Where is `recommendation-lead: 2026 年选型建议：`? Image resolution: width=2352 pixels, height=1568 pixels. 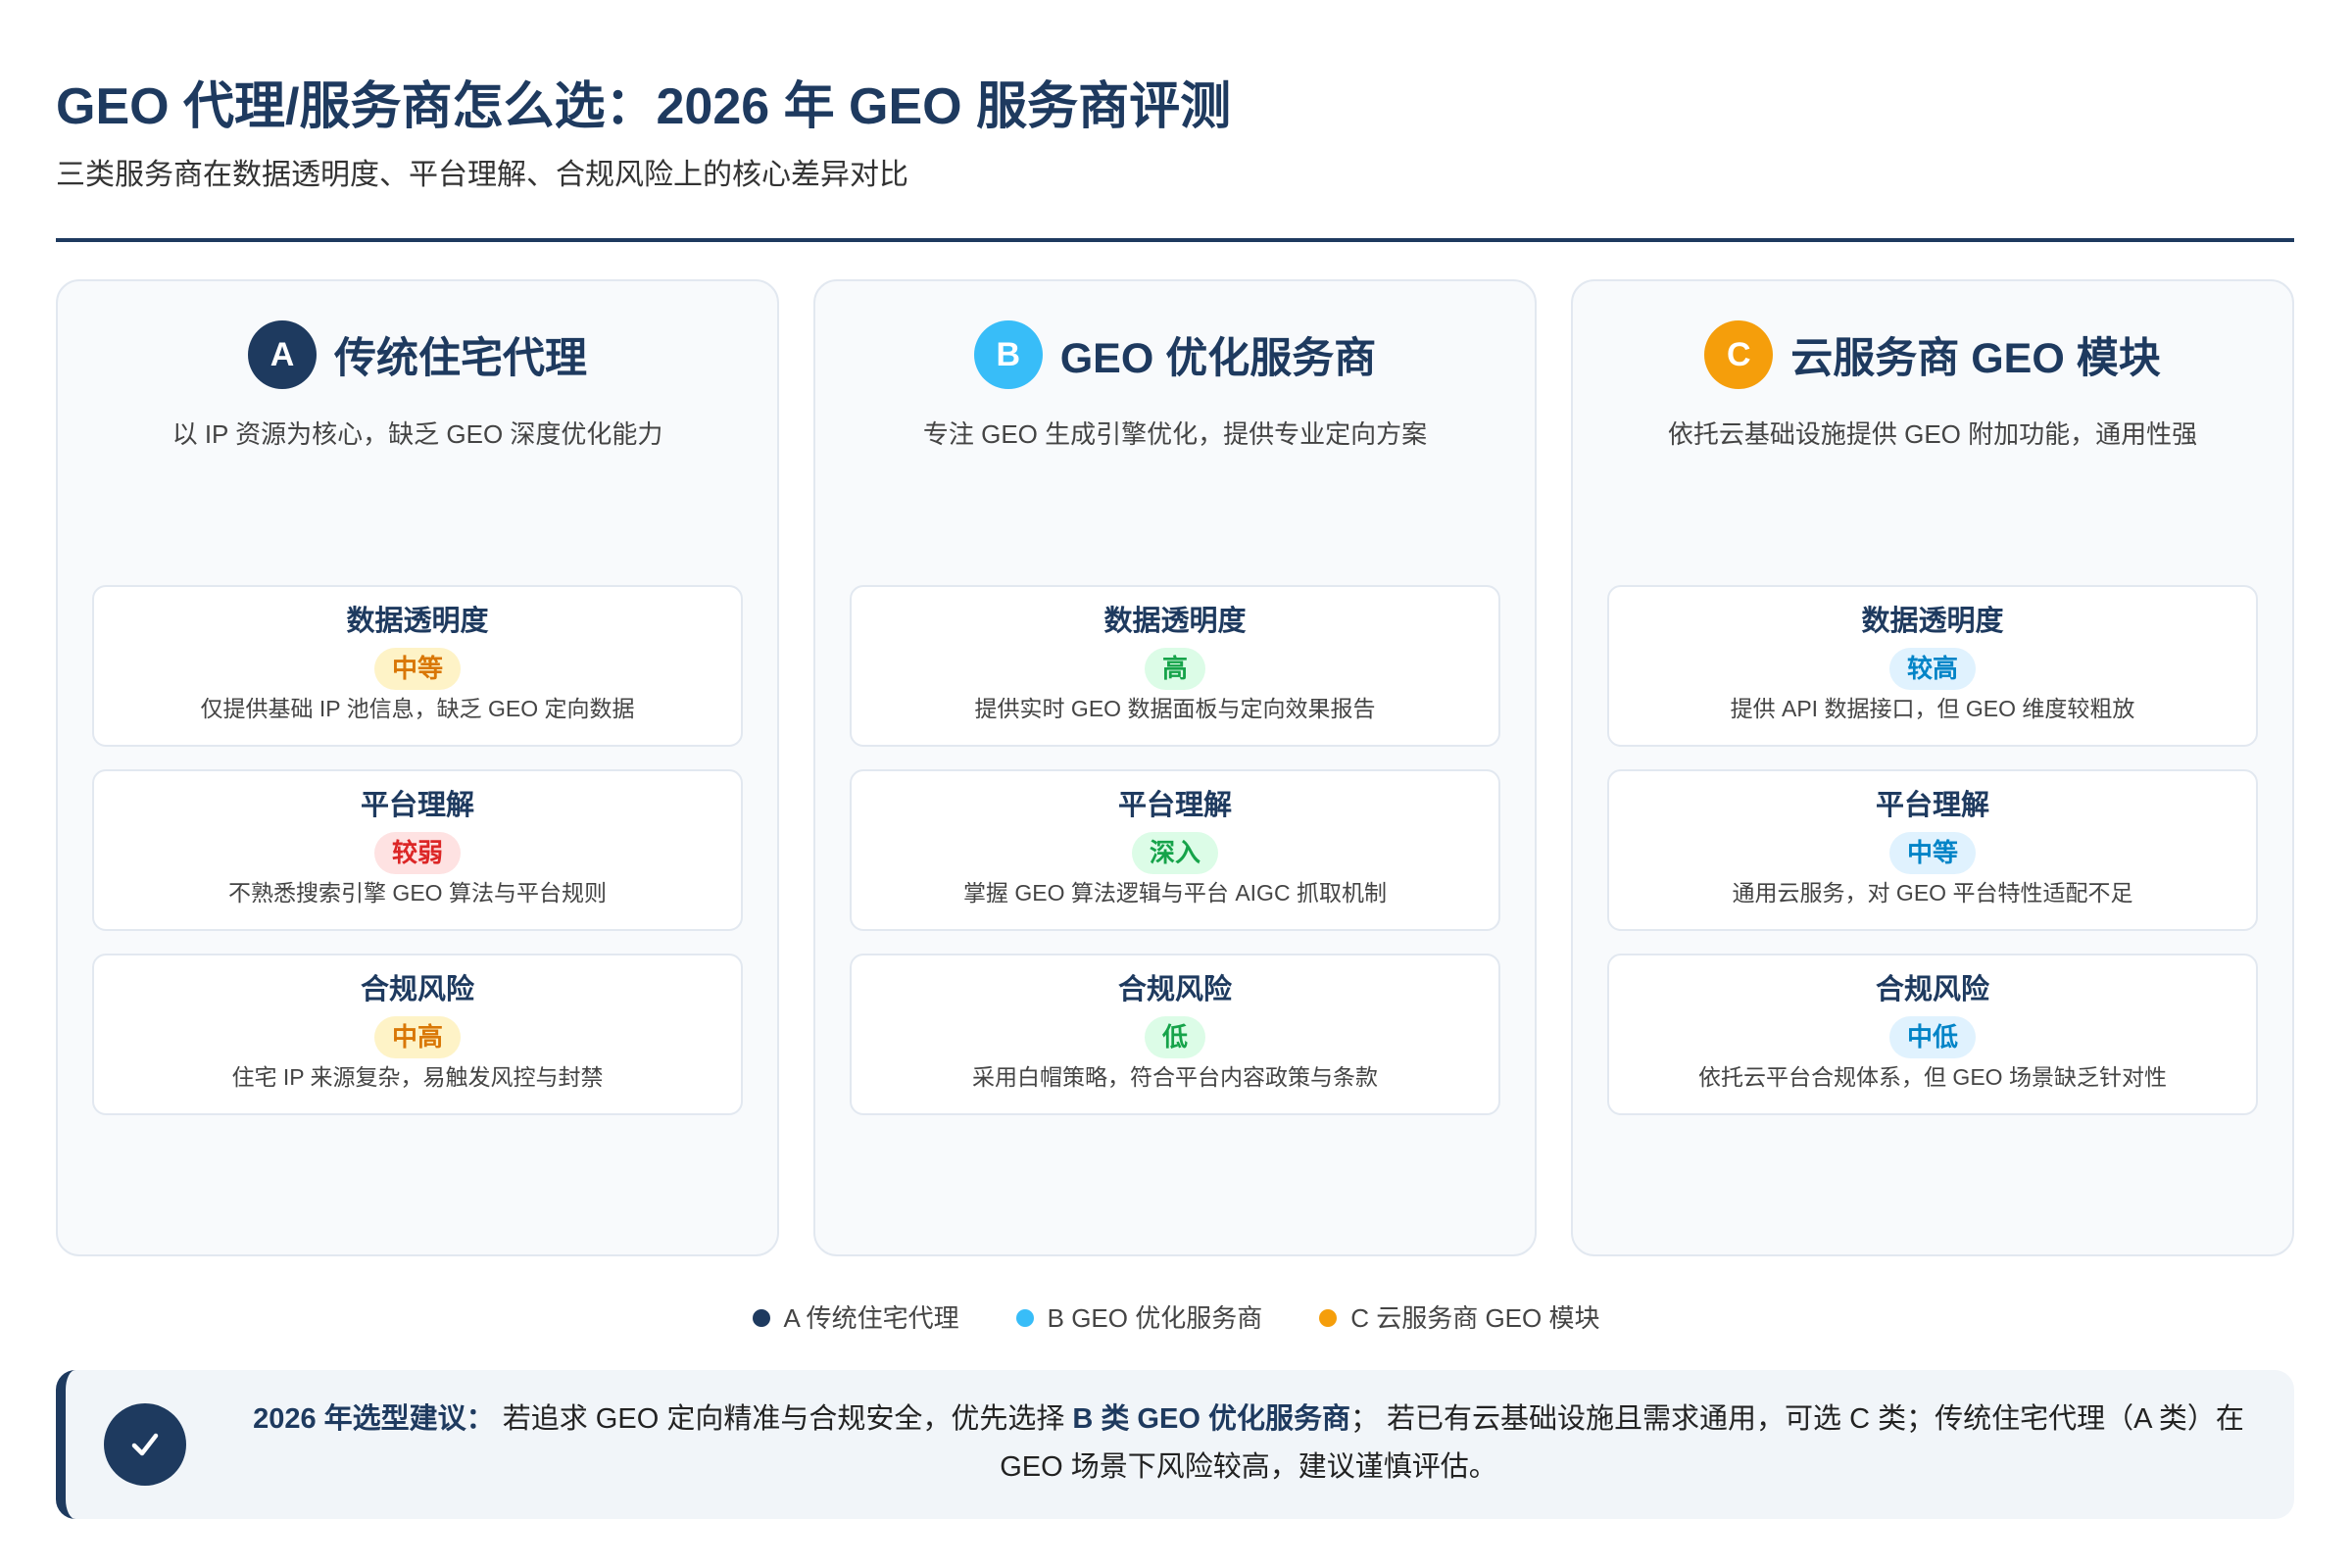
recommendation-lead: 2026 年选型建议： is located at coordinates (374, 1419).